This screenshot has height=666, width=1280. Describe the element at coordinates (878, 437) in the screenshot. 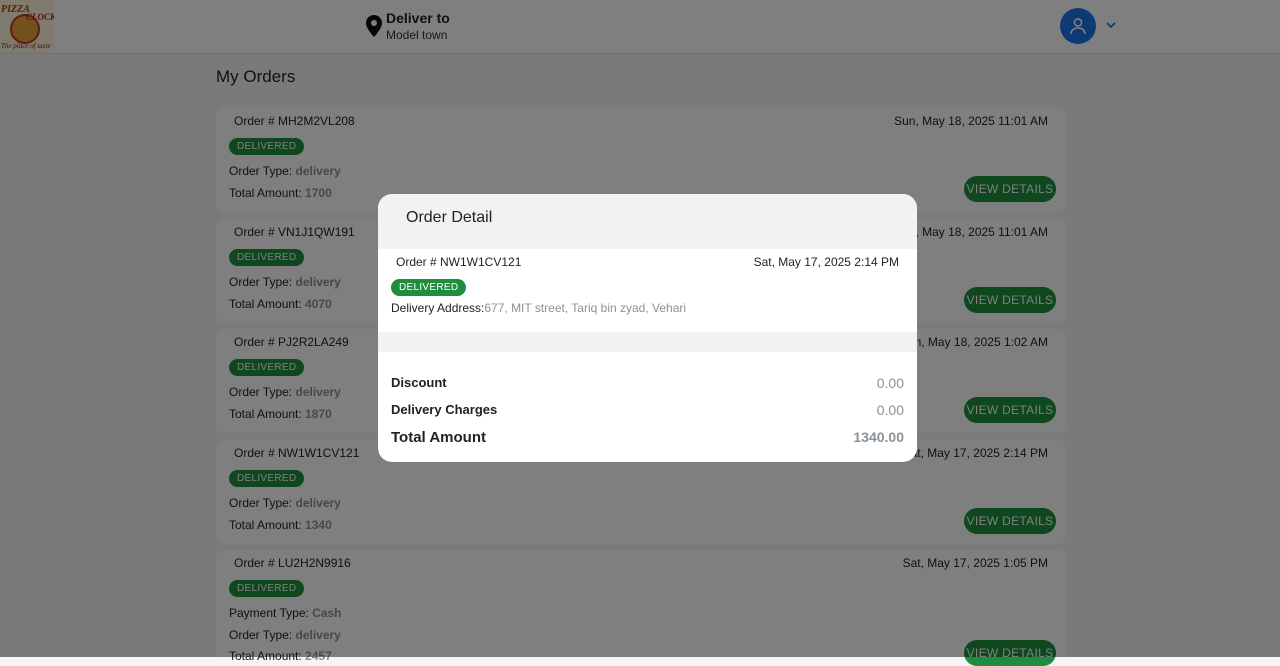

I see `modal-total-value: 1340.00` at that location.